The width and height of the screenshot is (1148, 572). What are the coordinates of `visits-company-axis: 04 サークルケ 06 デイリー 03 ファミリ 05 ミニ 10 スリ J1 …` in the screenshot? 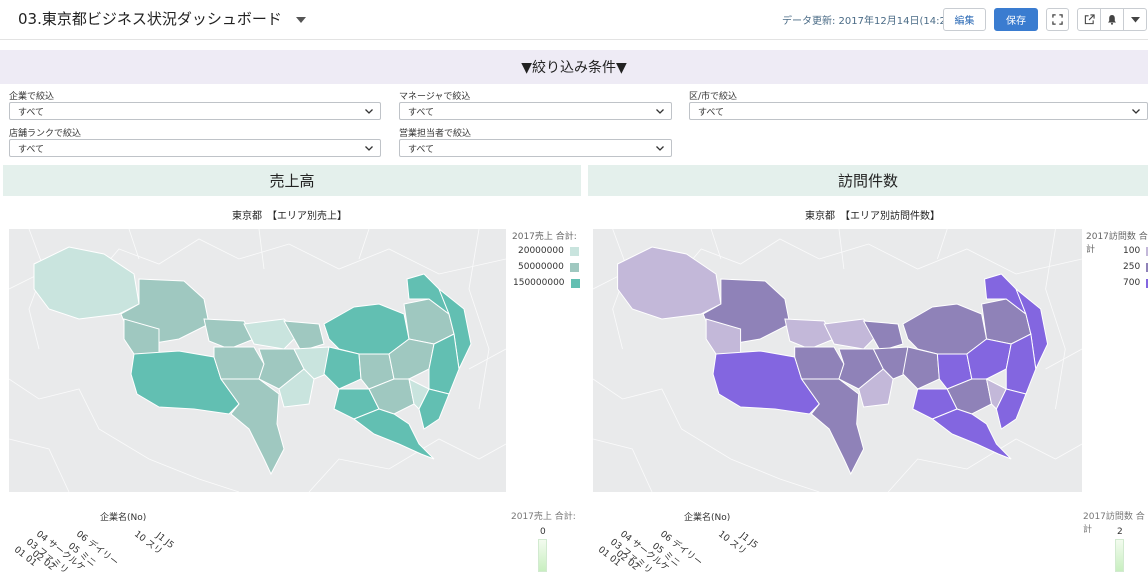 It's located at (679, 549).